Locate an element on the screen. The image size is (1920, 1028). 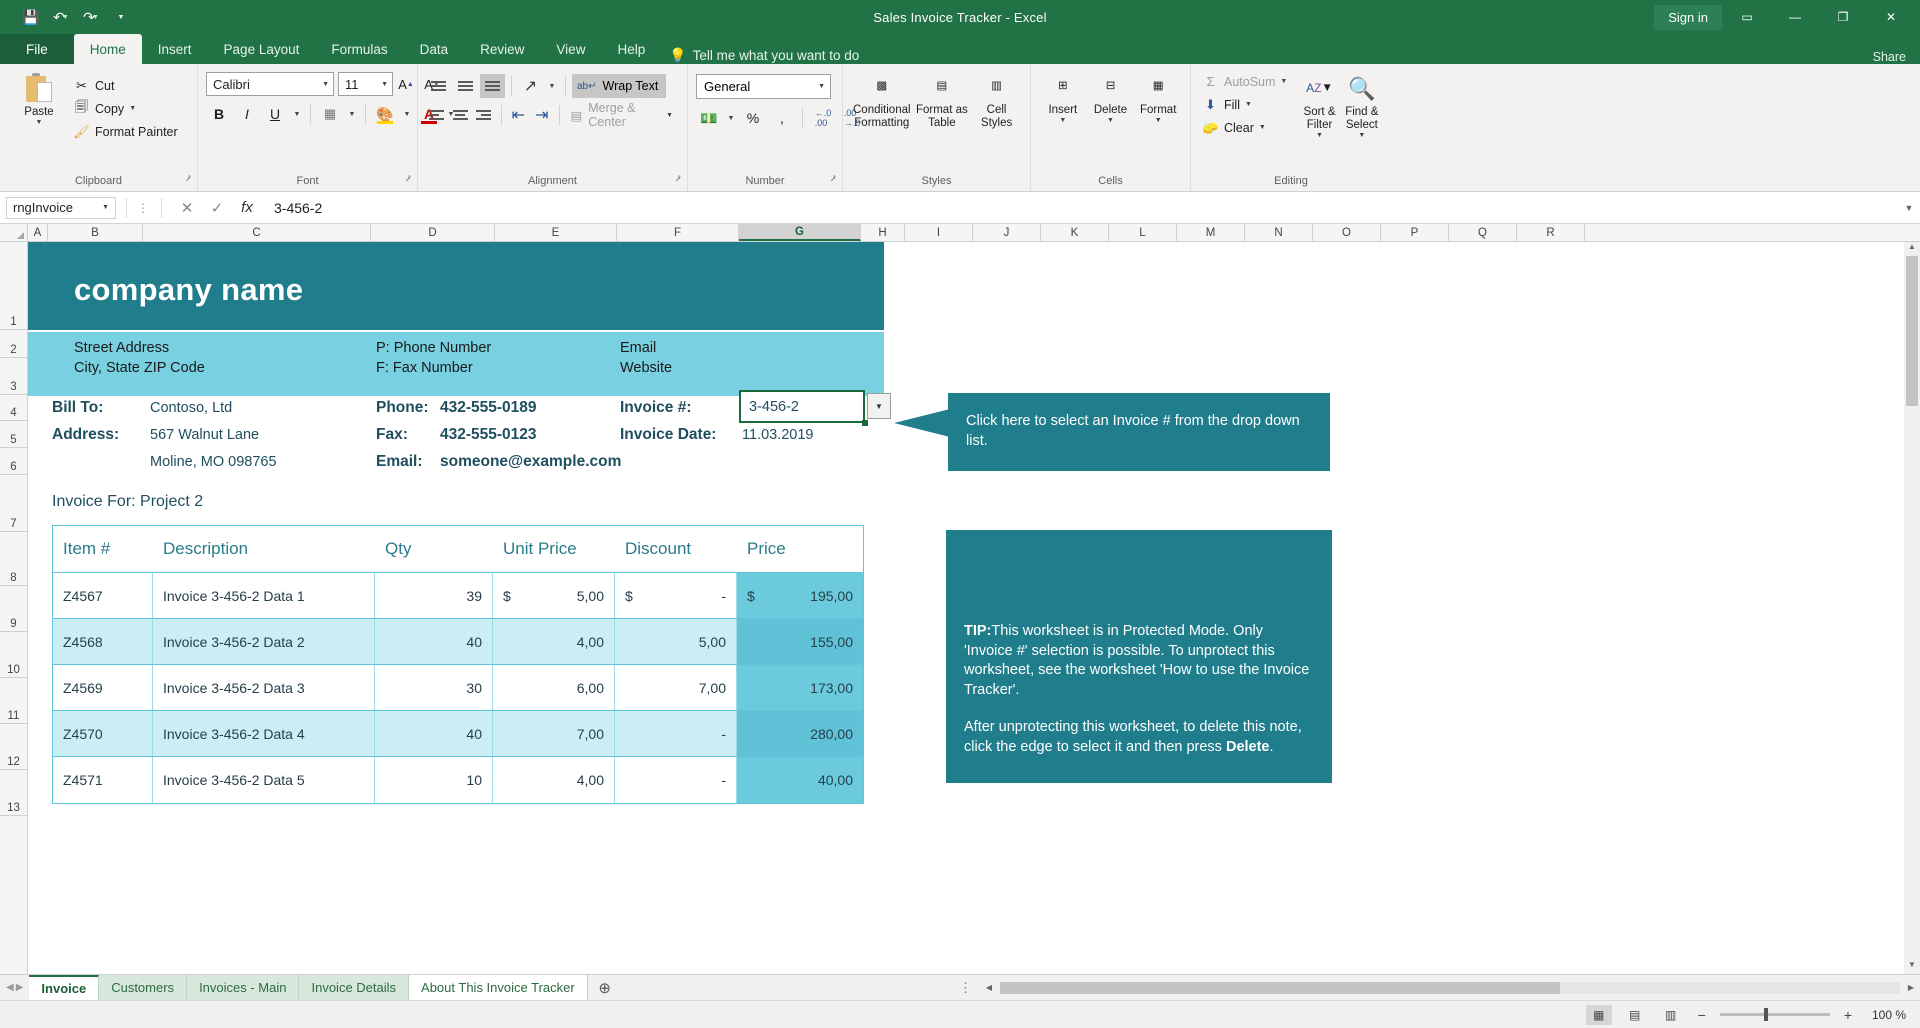
tab-file: File is located at coordinates (37, 49).